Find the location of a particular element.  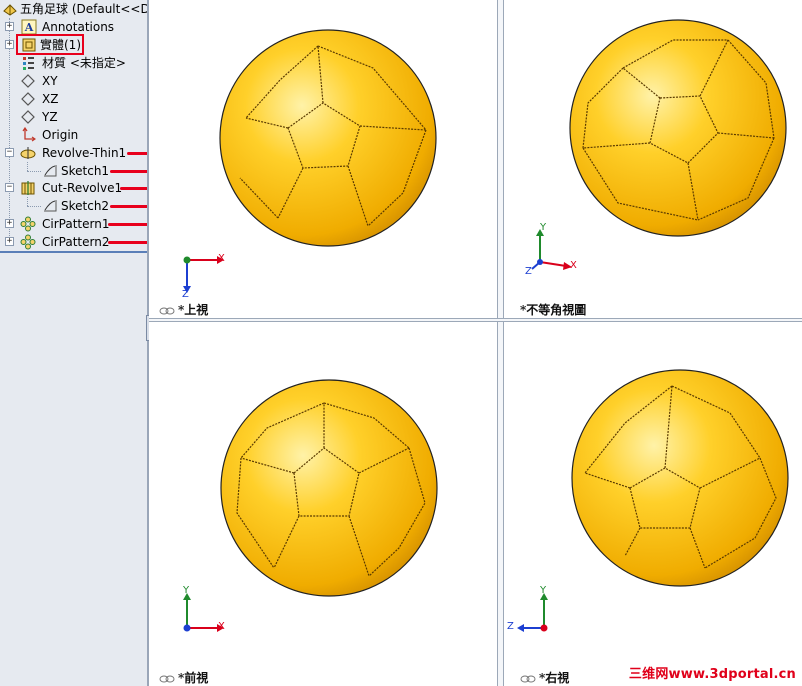

tree-item-label: 材質 <未指定> is located at coordinates (84, 63).